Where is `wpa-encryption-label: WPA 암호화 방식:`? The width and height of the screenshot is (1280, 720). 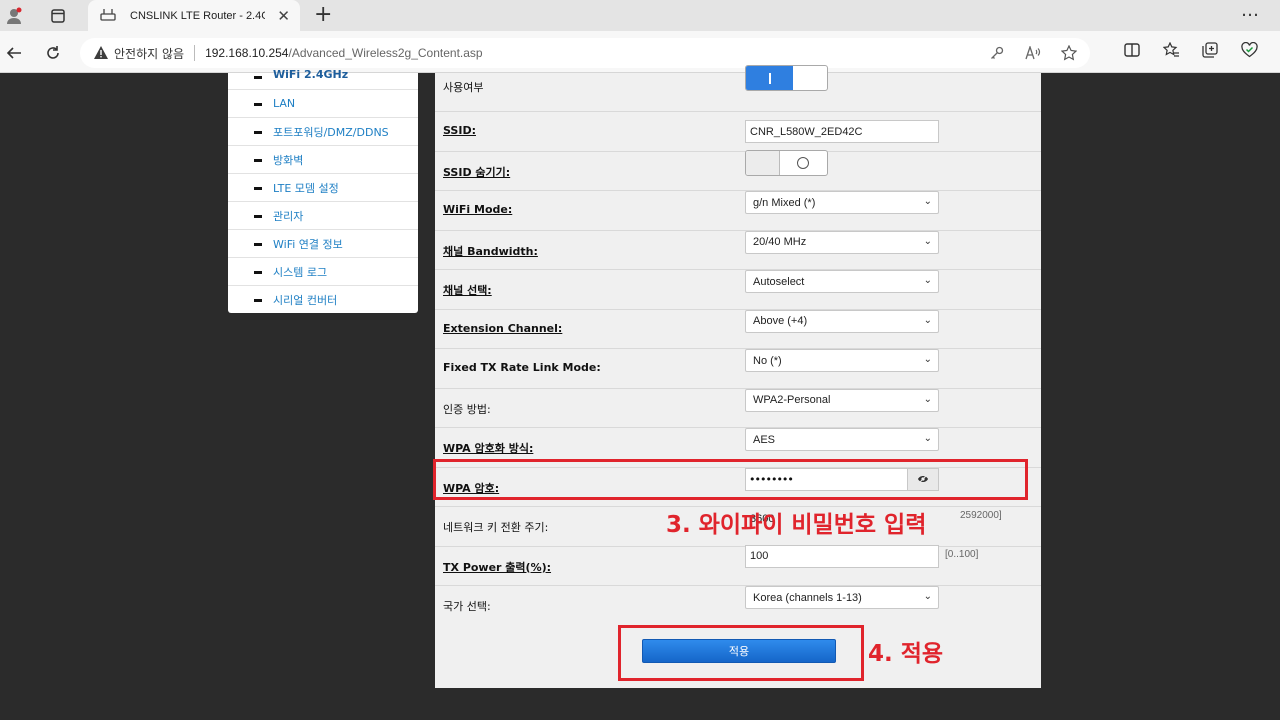
wpa-encryption-label: WPA 암호화 방식: is located at coordinates (488, 448).